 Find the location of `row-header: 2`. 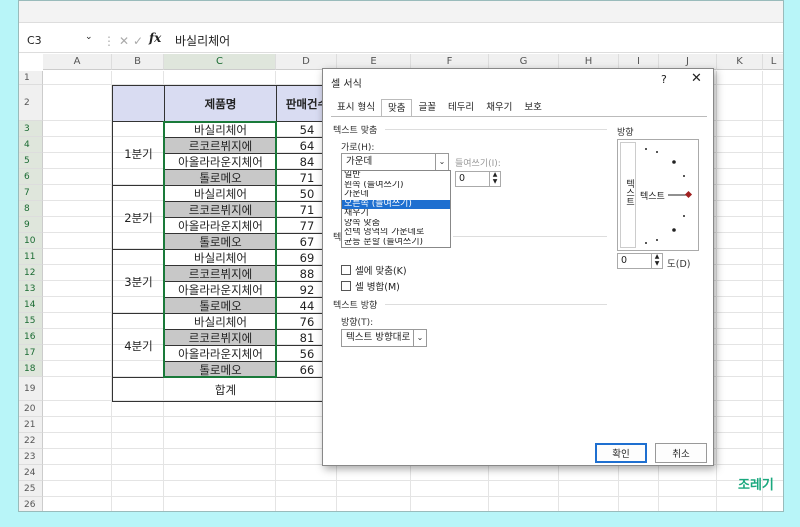

row-header: 2 is located at coordinates (31, 103).